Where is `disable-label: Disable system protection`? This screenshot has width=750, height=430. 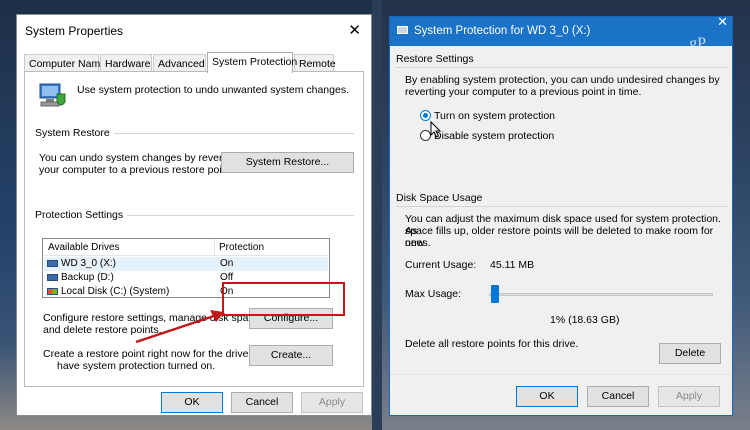 disable-label: Disable system protection is located at coordinates (494, 136).